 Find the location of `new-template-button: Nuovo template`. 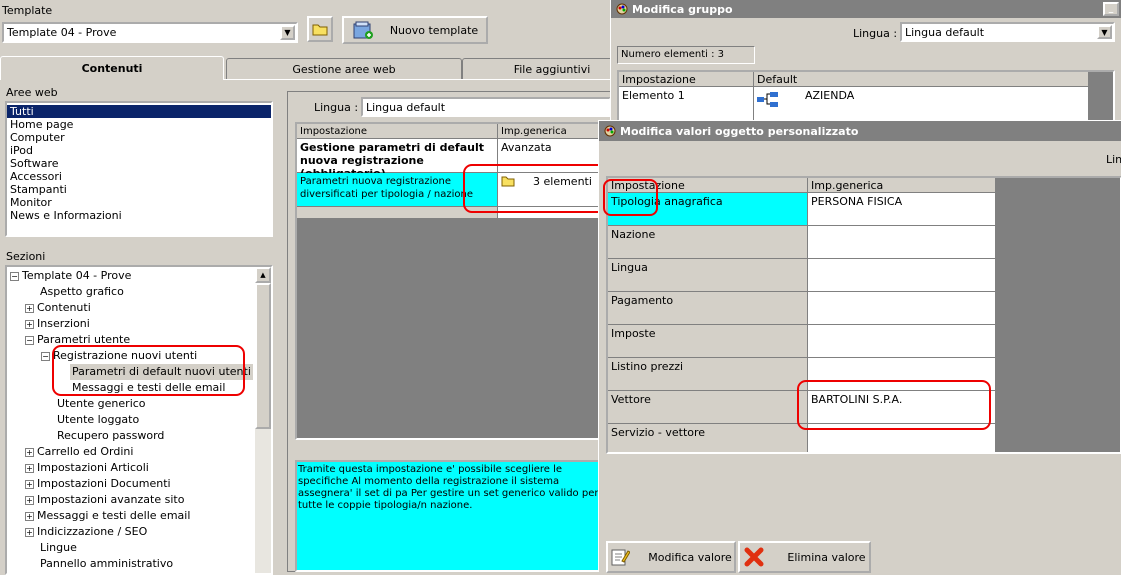

new-template-button: Nuovo template is located at coordinates (415, 30).